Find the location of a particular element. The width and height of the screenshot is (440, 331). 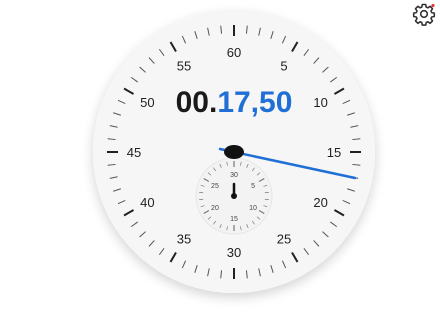

main-dial-label: 25 is located at coordinates (284, 239).